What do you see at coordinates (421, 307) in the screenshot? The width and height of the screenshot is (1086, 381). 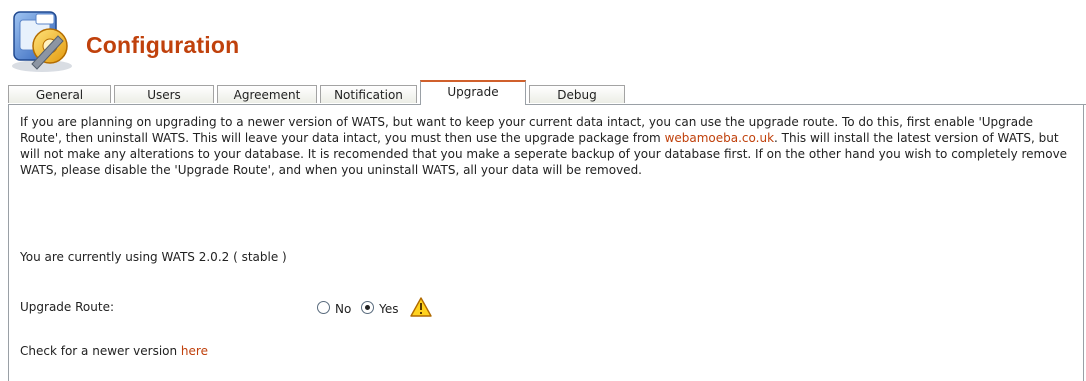 I see `warning-icon` at bounding box center [421, 307].